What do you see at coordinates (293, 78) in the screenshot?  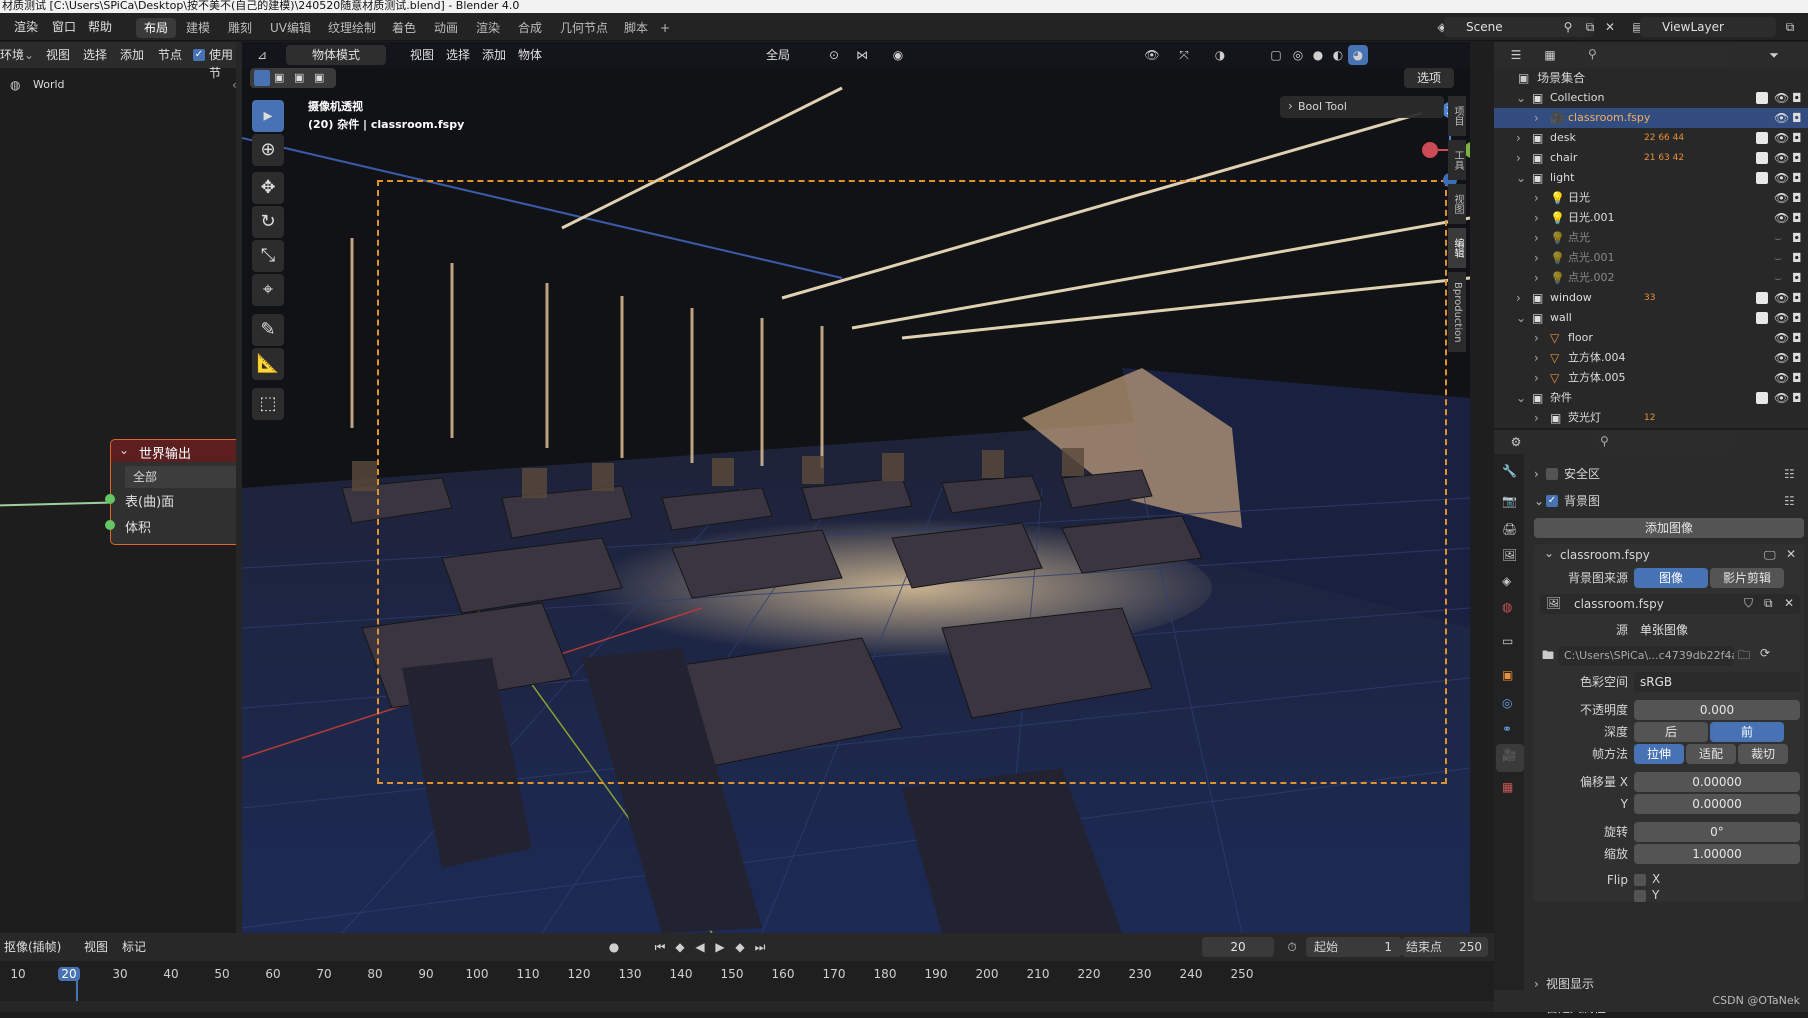 I see `select-mode-buttons: ▣ ▣ ▣` at bounding box center [293, 78].